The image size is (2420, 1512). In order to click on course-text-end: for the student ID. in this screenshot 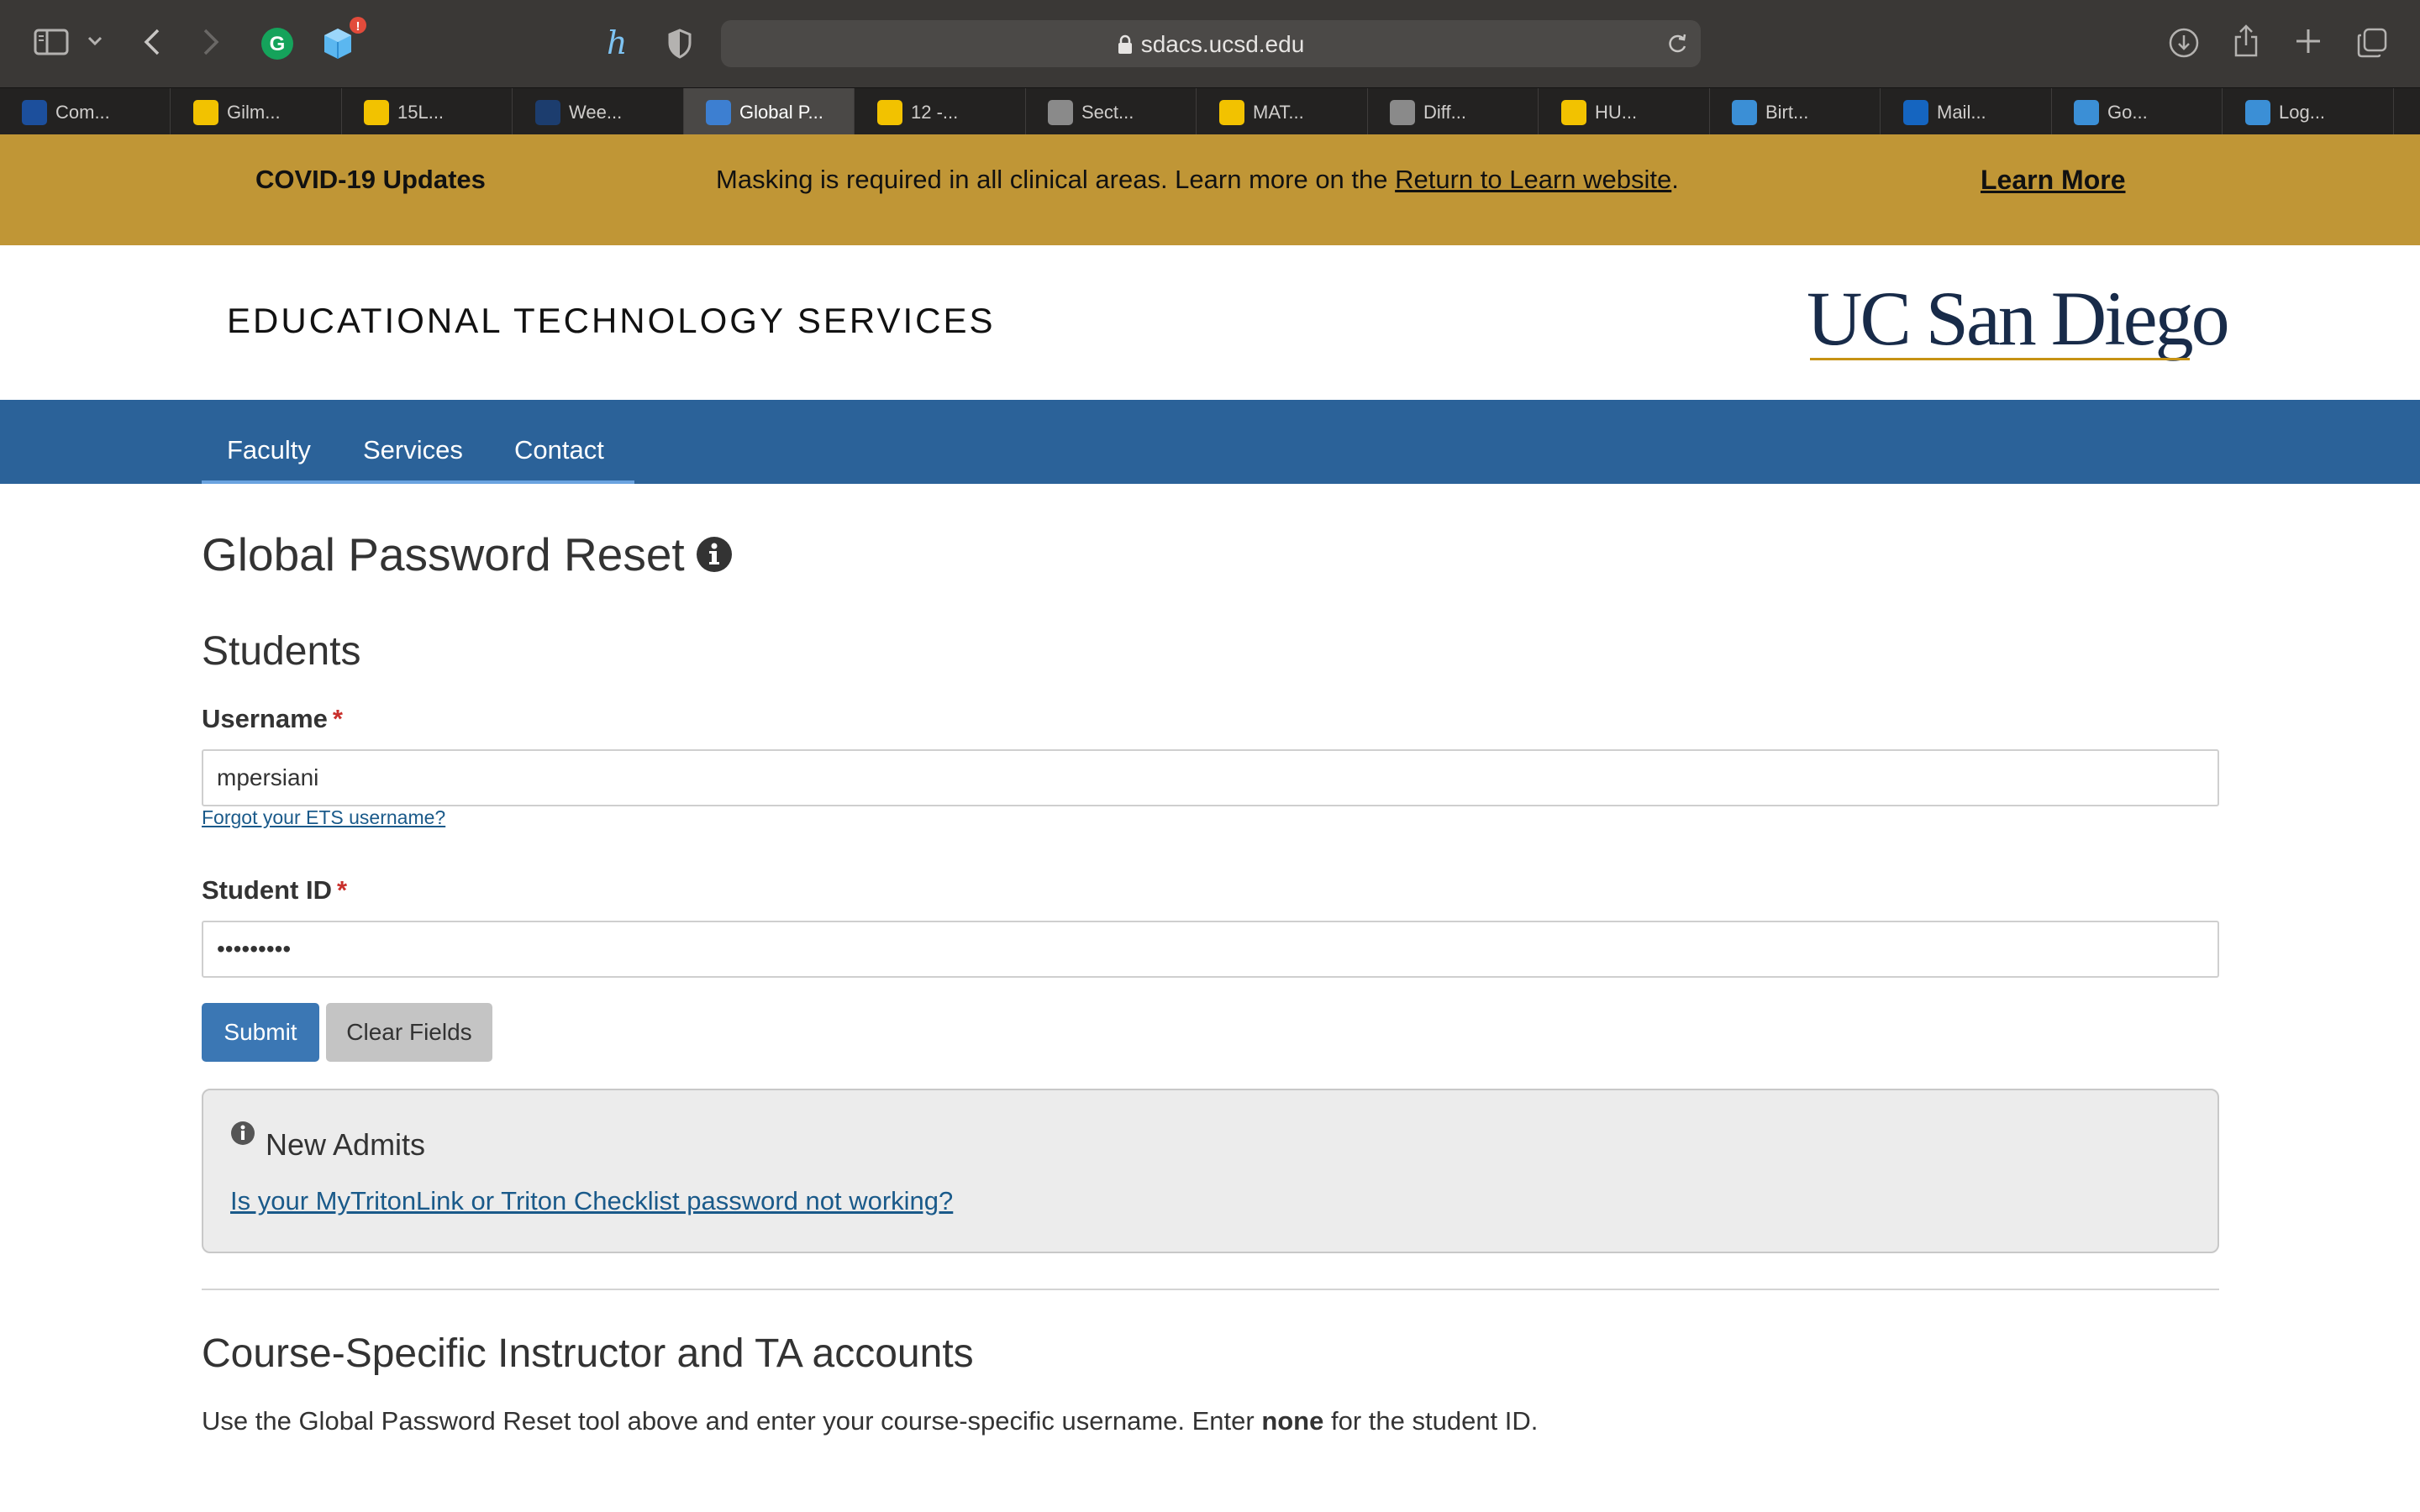, I will do `click(1431, 1421)`.